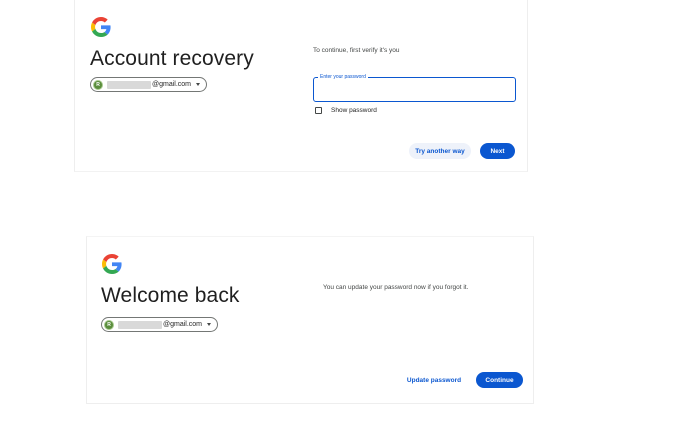  I want to click on page-title: Account recovery, so click(172, 58).